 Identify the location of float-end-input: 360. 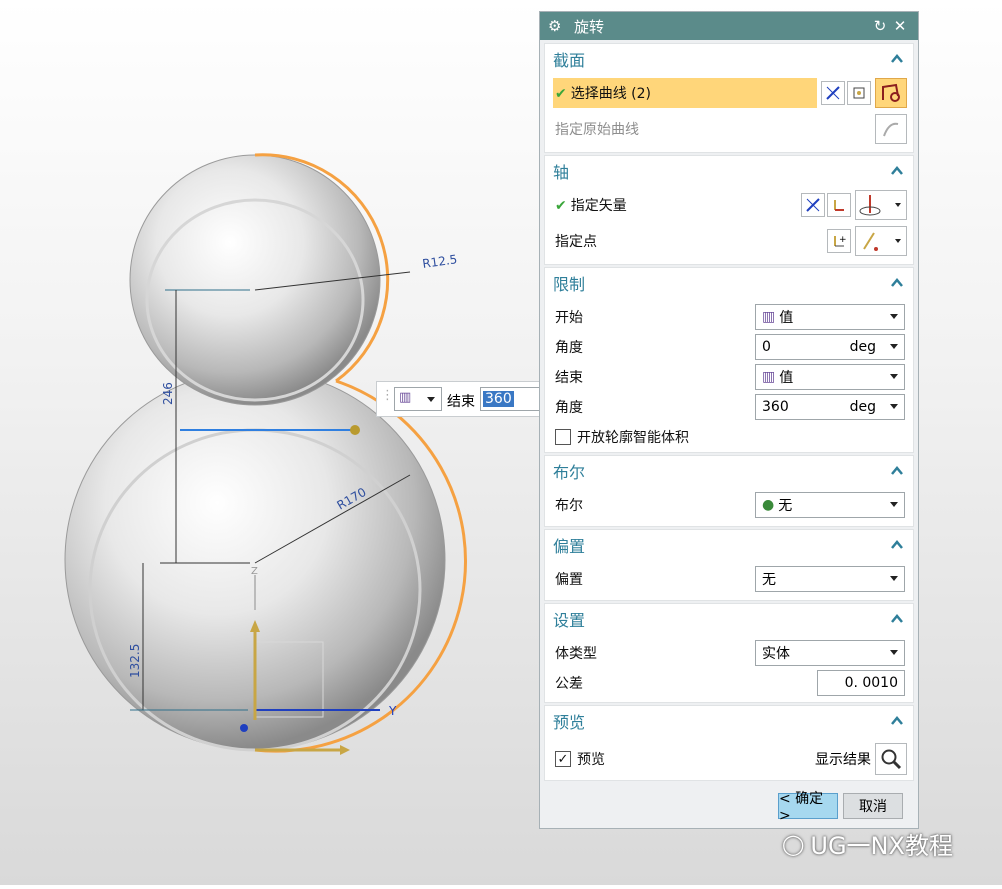
(510, 399).